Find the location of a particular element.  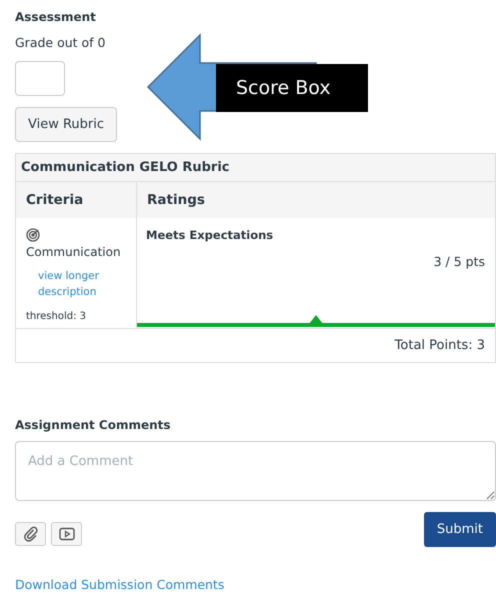

score-field is located at coordinates (40, 78).